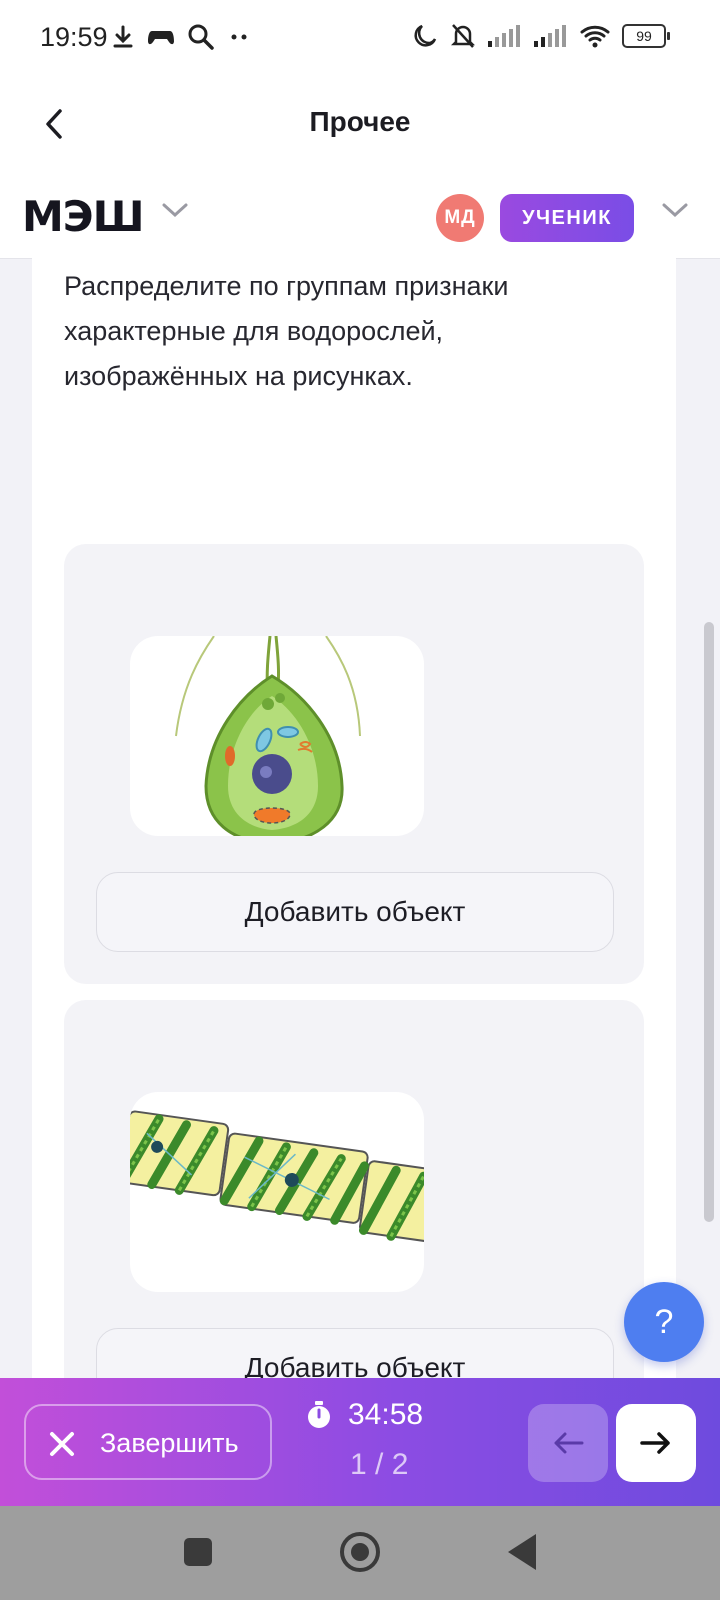 The image size is (720, 1600). I want to click on system-back-button, so click(522, 1552).